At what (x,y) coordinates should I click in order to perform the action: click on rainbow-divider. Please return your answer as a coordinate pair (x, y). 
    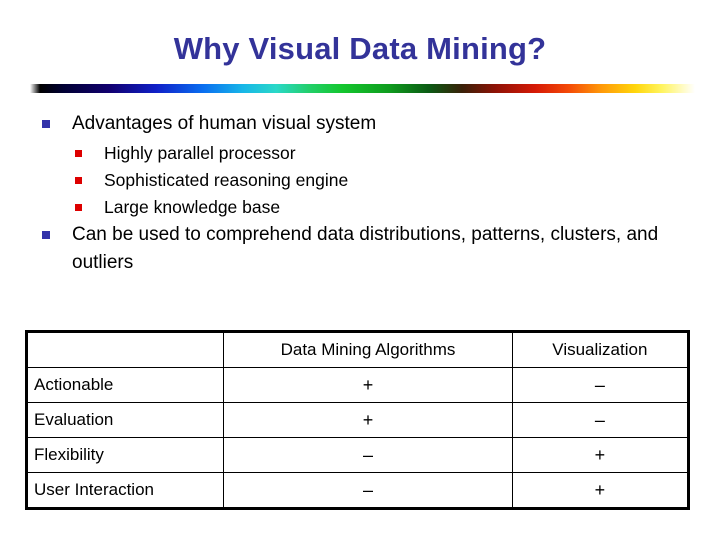
    Looking at the image, I should click on (362, 88).